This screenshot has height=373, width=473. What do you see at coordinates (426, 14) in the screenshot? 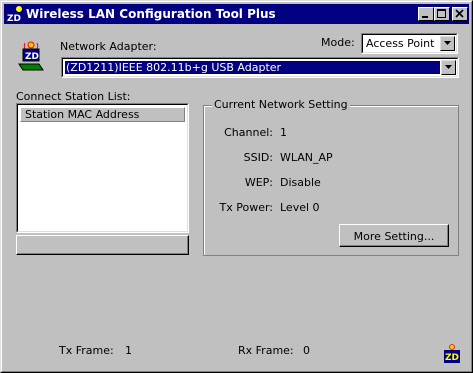
I see `minimize-button` at bounding box center [426, 14].